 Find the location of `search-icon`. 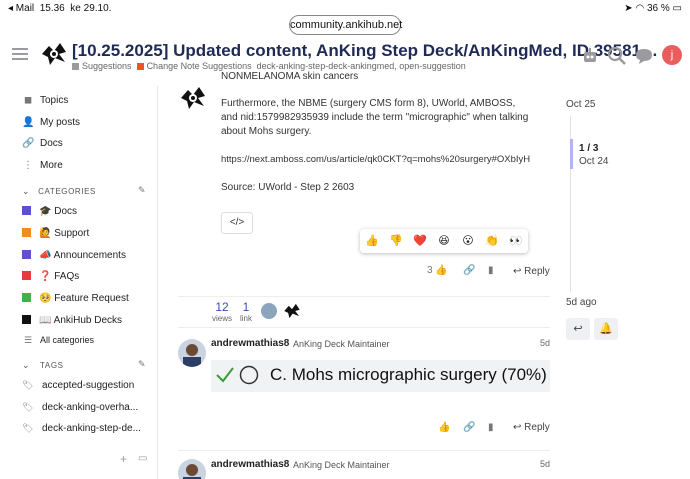

search-icon is located at coordinates (617, 56).